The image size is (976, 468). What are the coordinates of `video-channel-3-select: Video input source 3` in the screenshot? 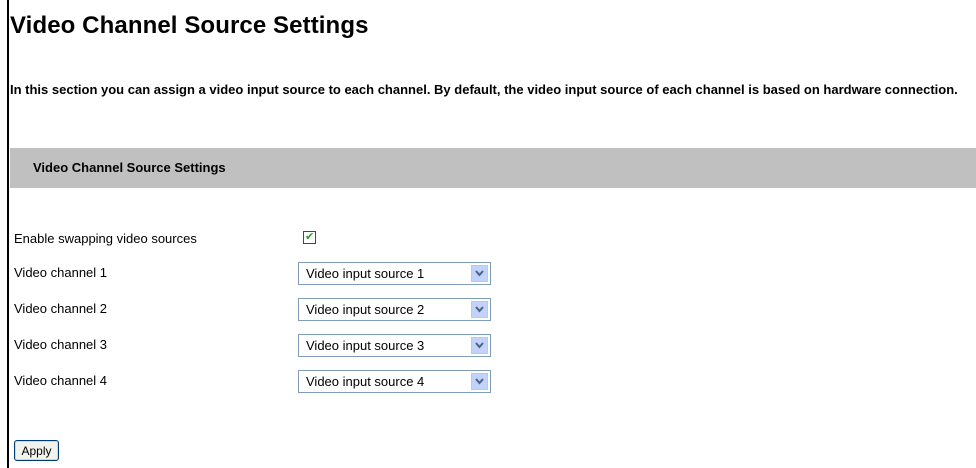 It's located at (394, 345).